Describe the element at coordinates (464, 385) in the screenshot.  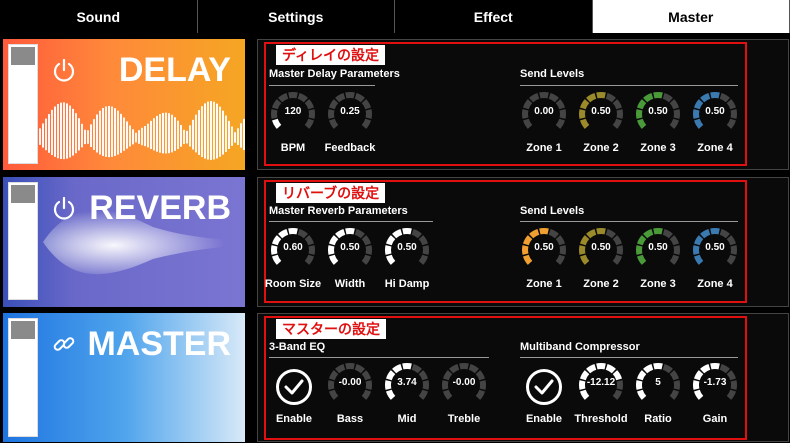
I see `eq-knob-treble: -0.00` at that location.